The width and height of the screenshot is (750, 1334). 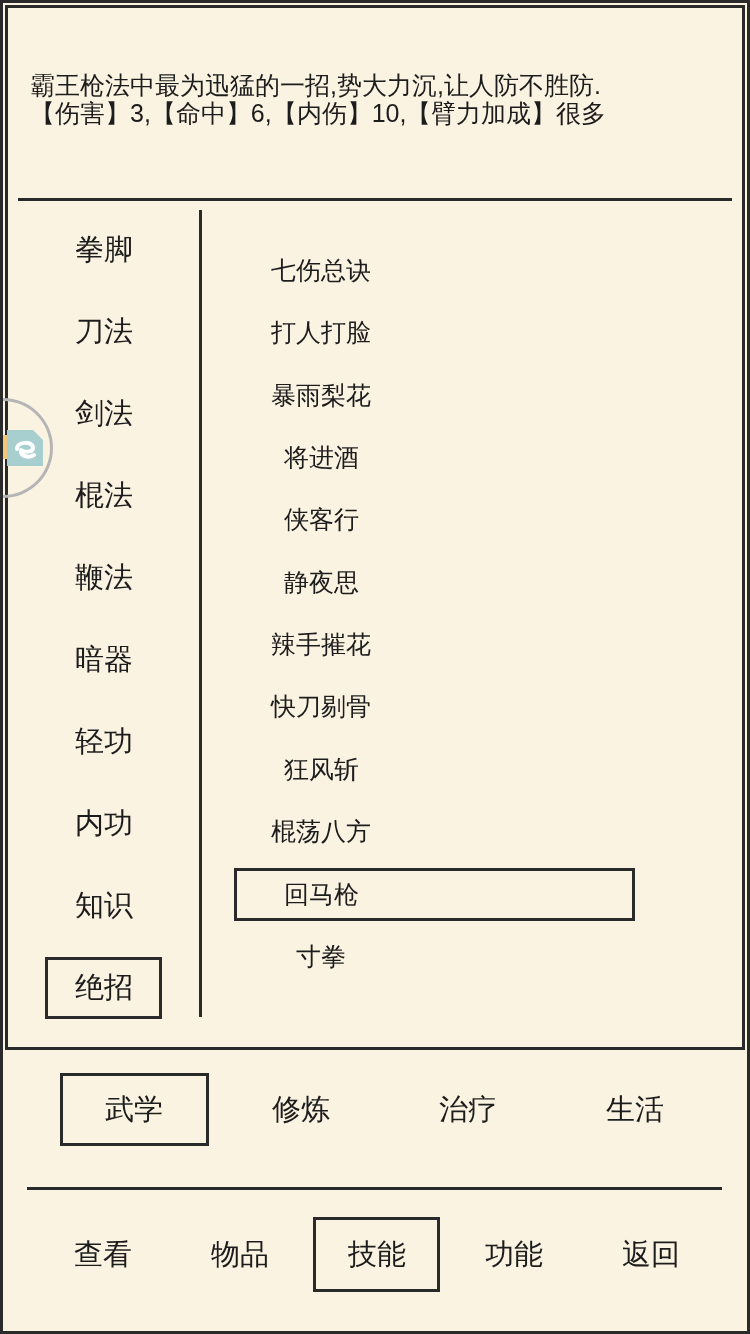 What do you see at coordinates (434, 333) in the screenshot?
I see `skill-item: 打人打脸` at bounding box center [434, 333].